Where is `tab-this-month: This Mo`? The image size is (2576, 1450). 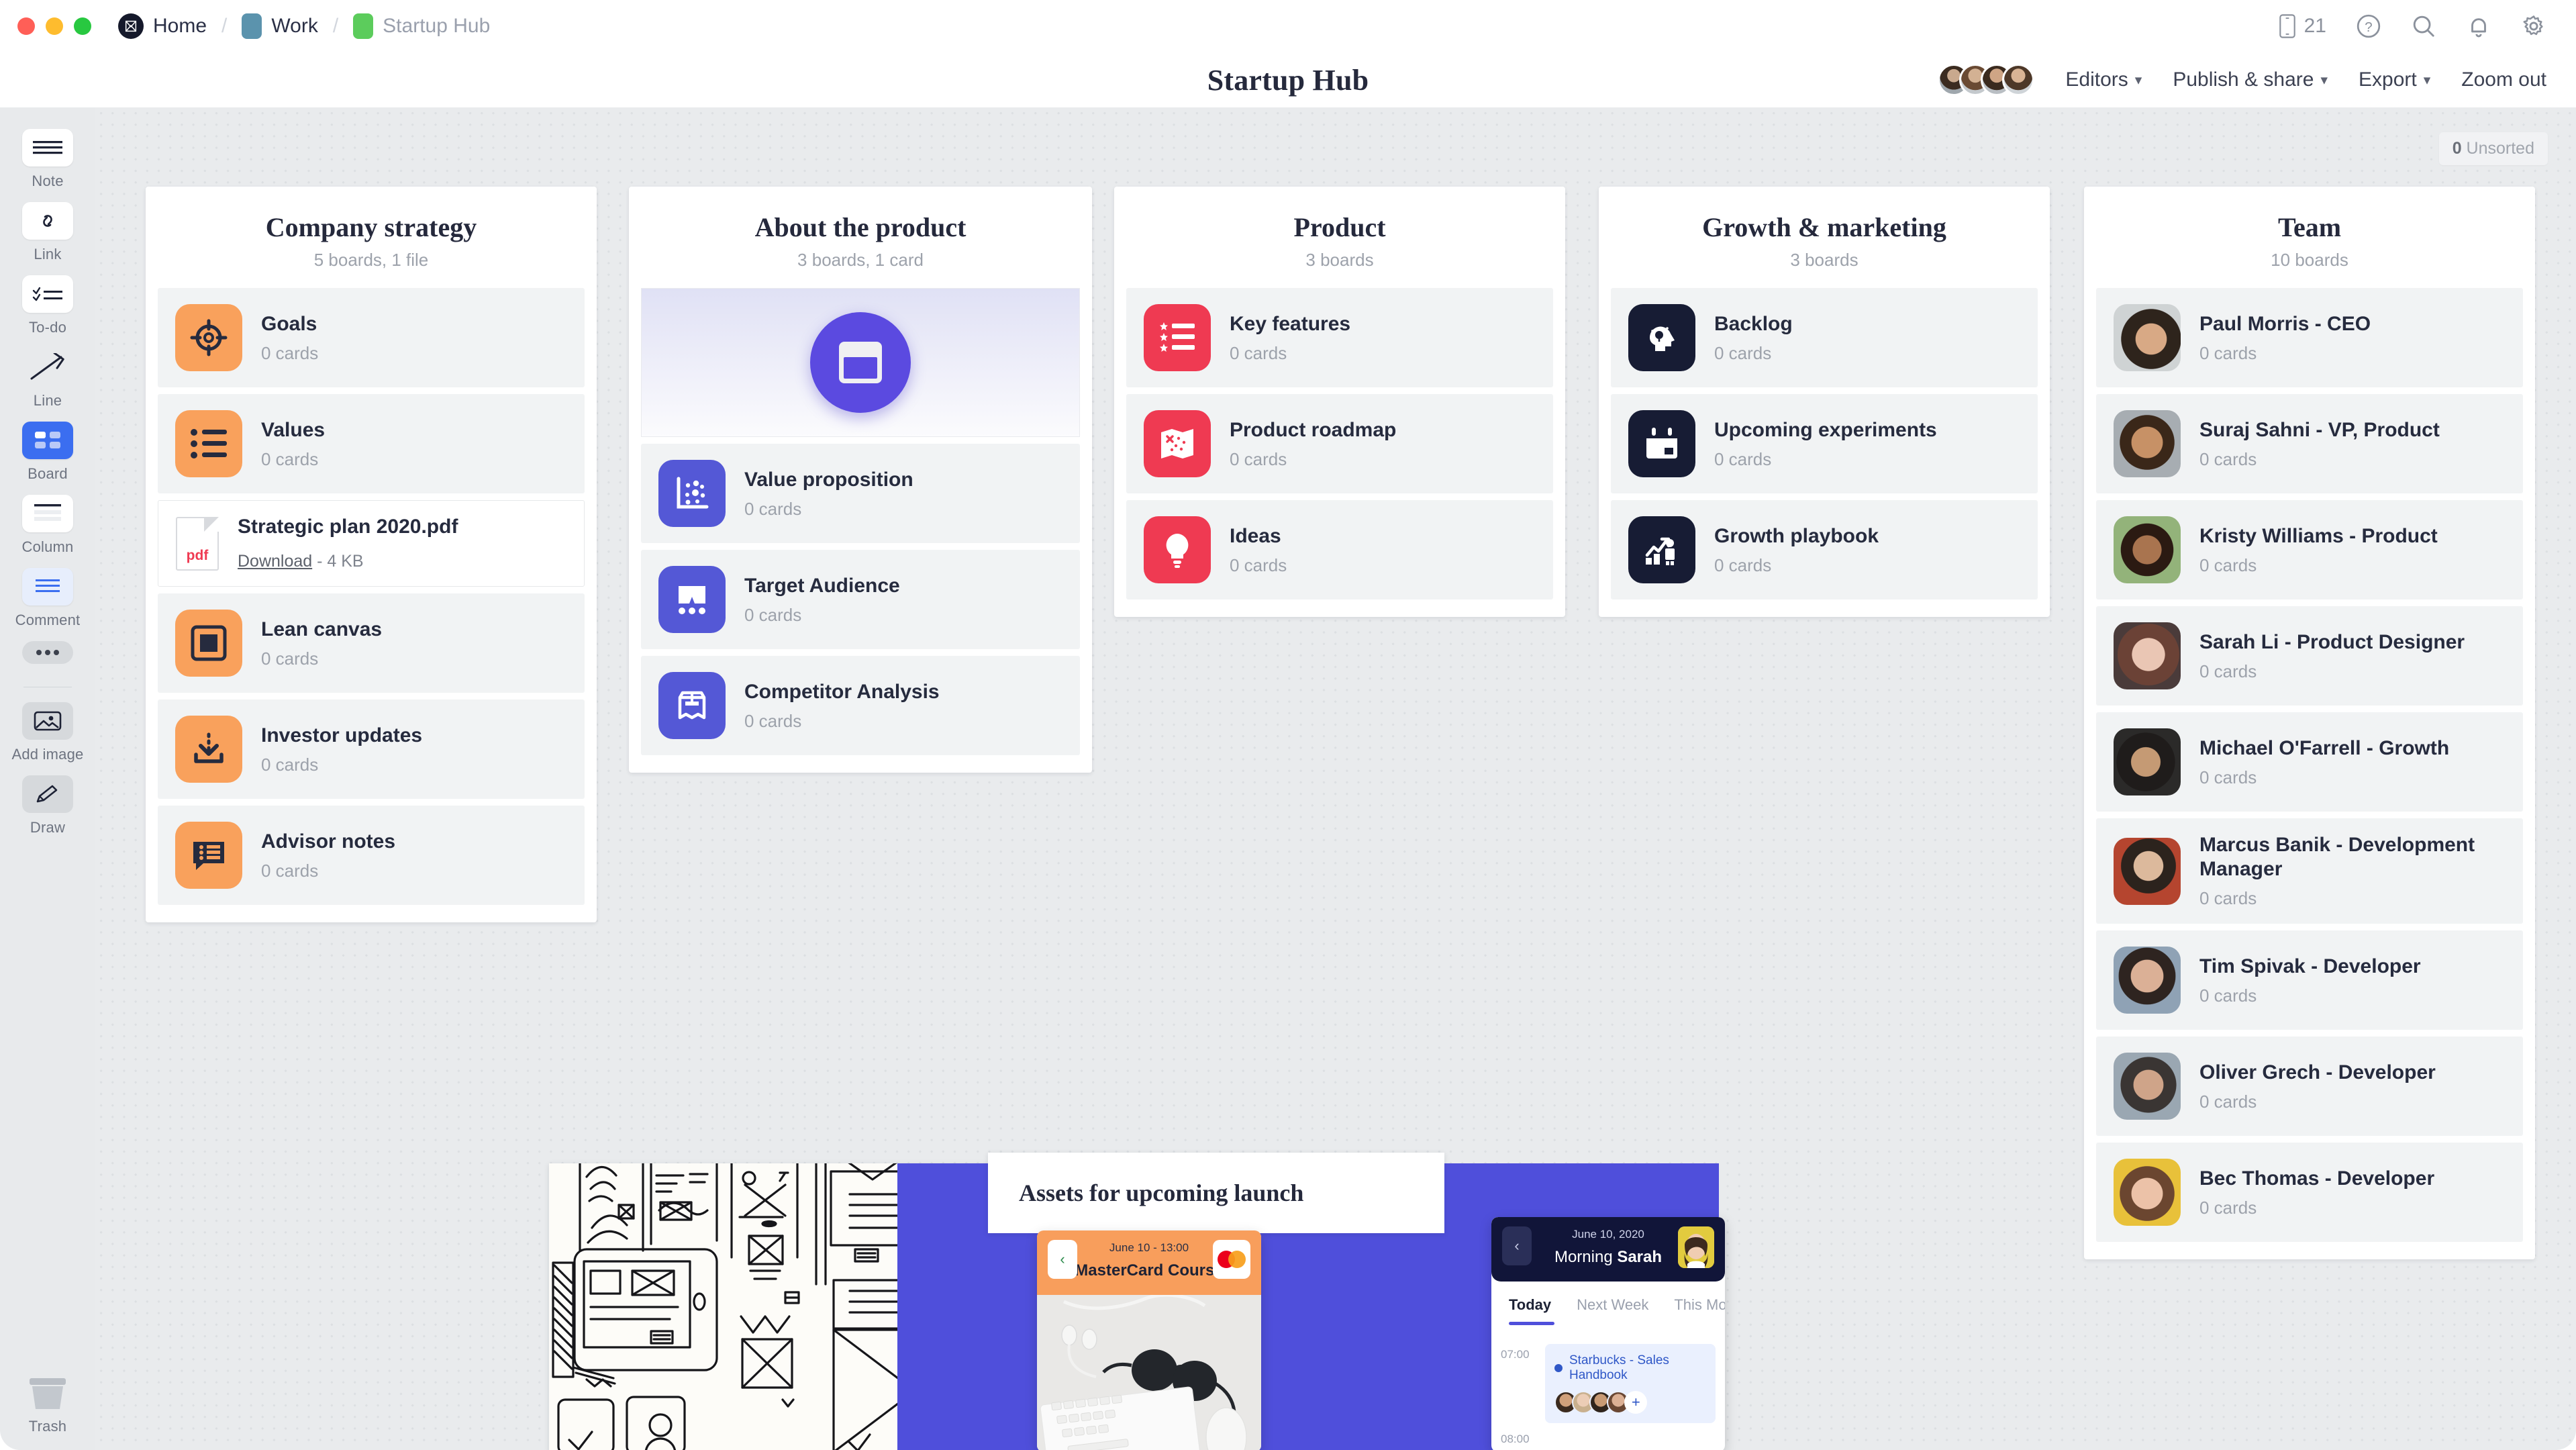
tab-this-month: This Mo is located at coordinates (1699, 1305).